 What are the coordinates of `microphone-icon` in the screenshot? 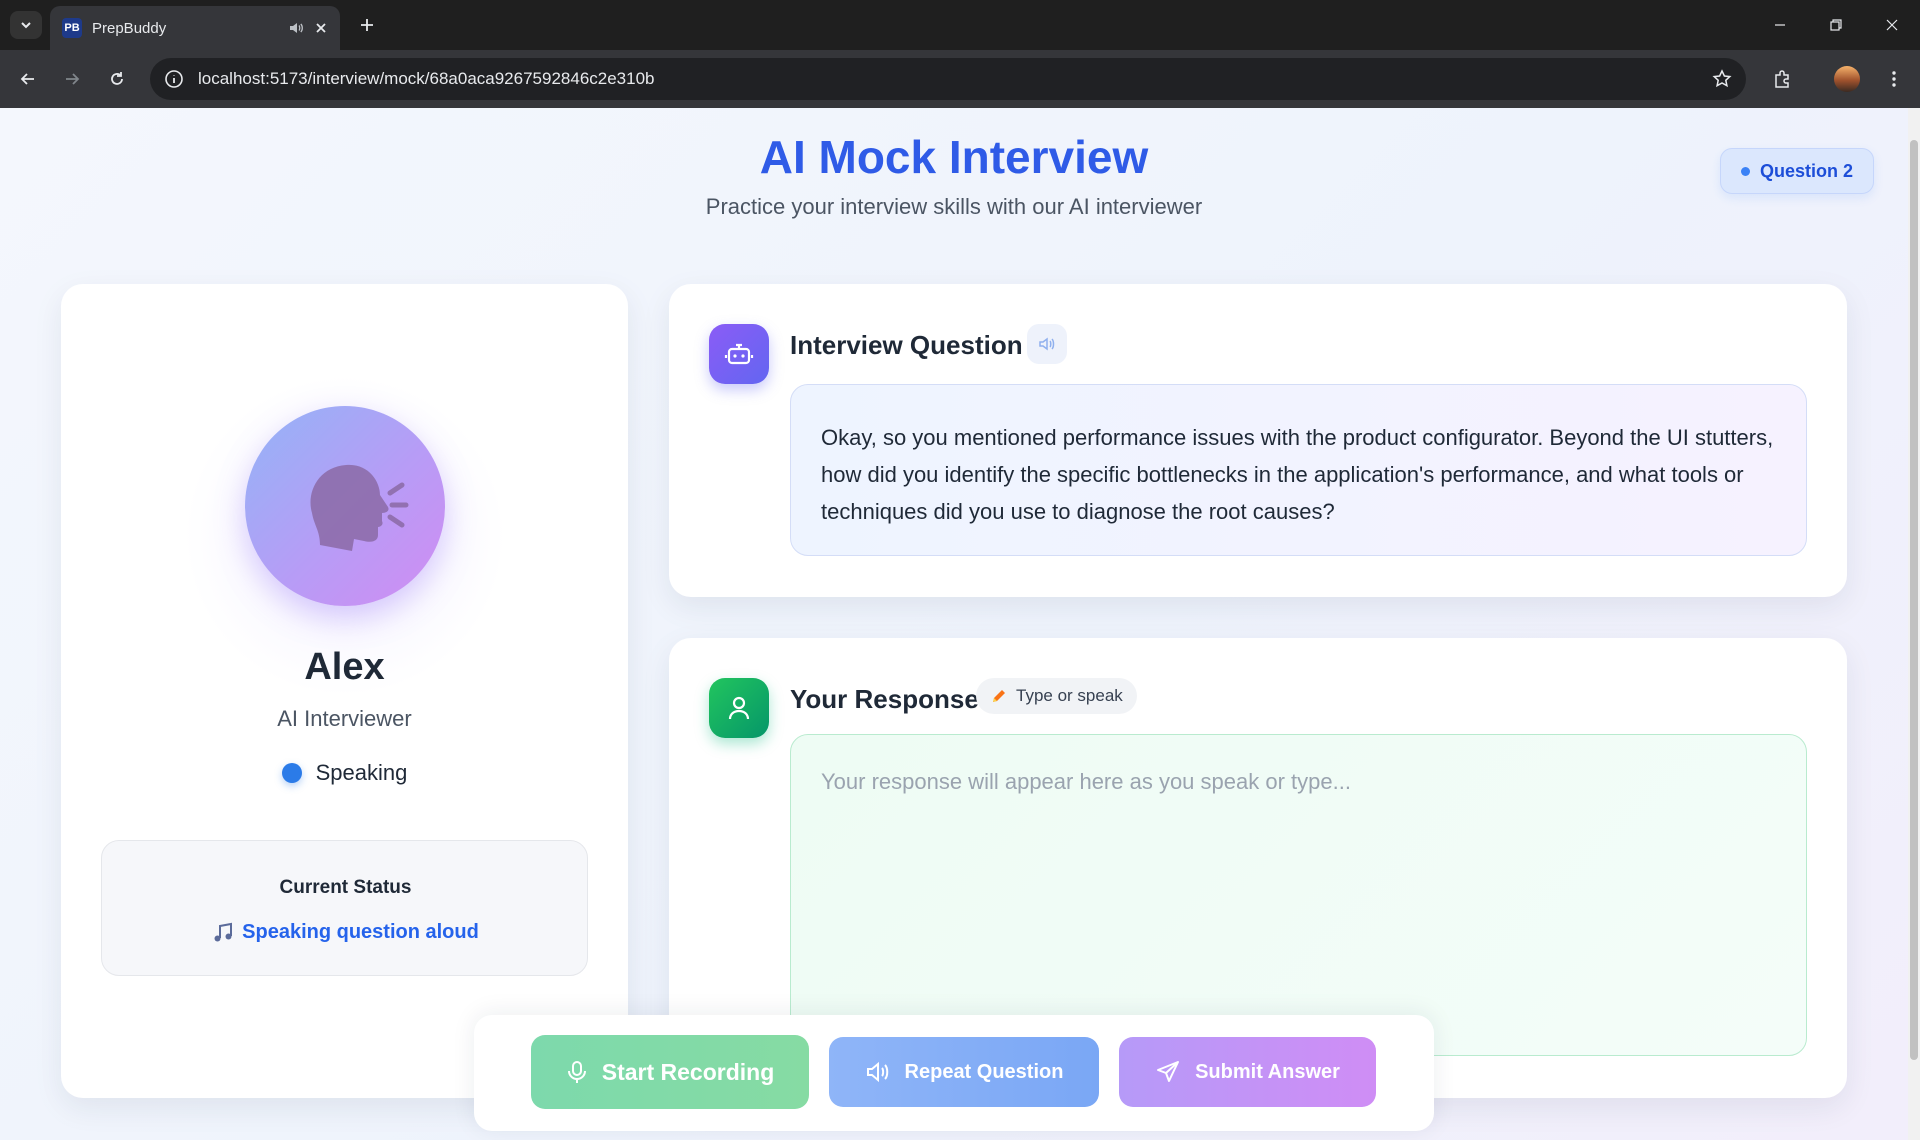 It's located at (577, 1072).